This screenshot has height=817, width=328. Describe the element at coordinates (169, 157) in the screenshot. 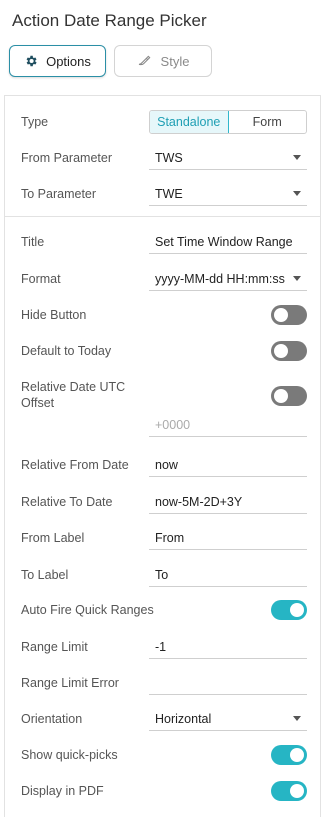

I see `from-parameter-value: TWS` at that location.